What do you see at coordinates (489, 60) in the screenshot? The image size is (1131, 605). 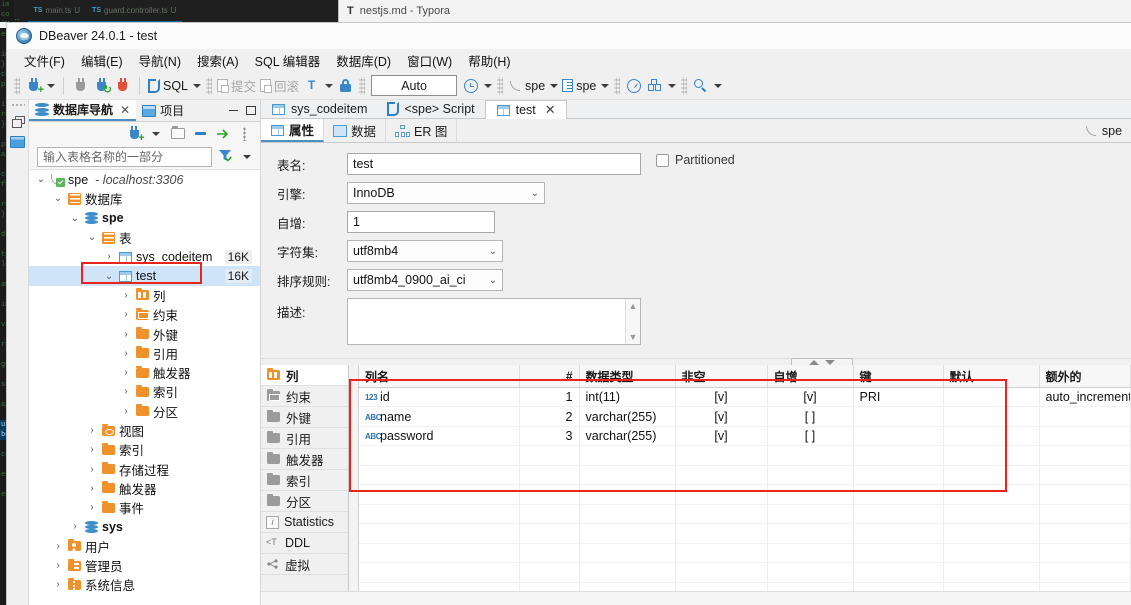 I see `menu-help: 帮助(H)` at bounding box center [489, 60].